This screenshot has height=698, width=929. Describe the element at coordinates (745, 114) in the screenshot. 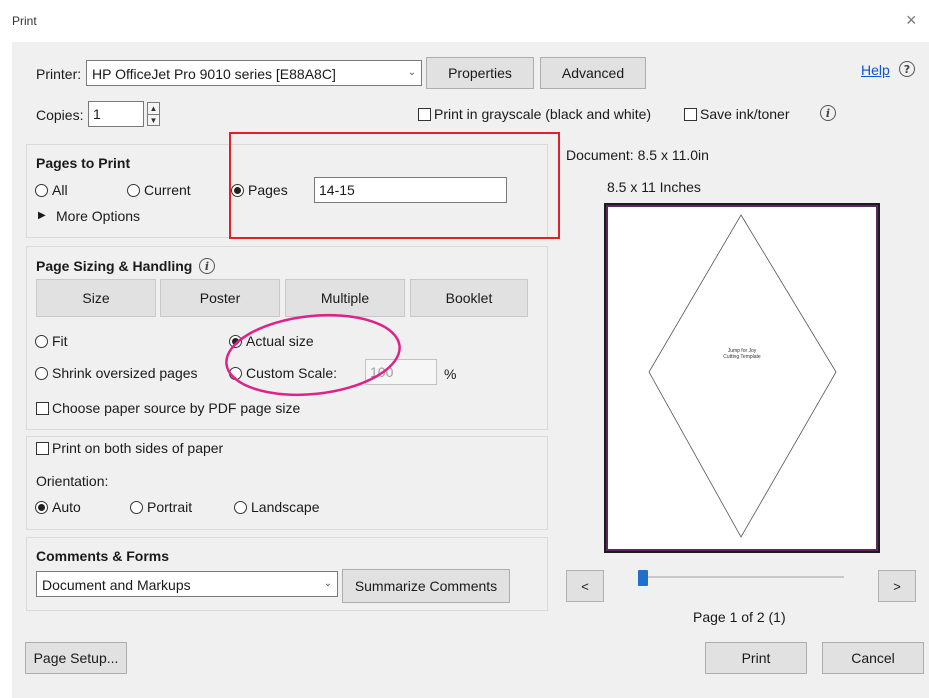

I see `save-ink-label: Save ink/toner` at that location.